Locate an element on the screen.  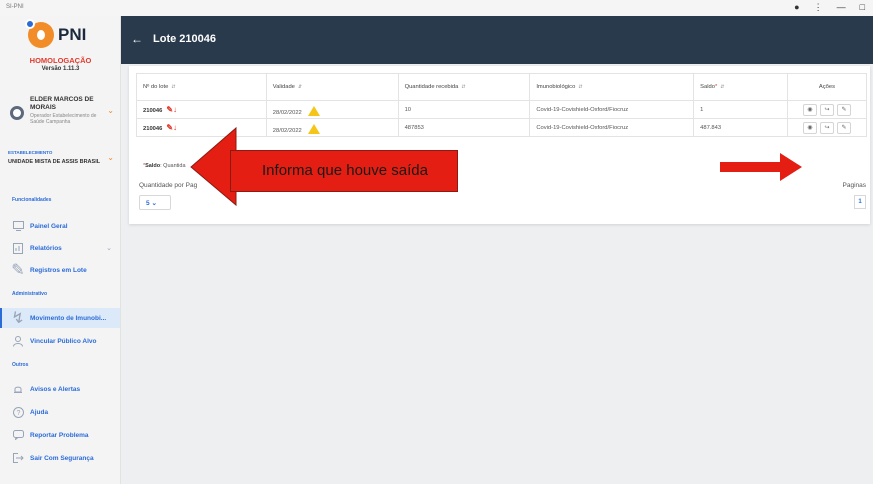
page-number-button: 1 is located at coordinates (860, 202).